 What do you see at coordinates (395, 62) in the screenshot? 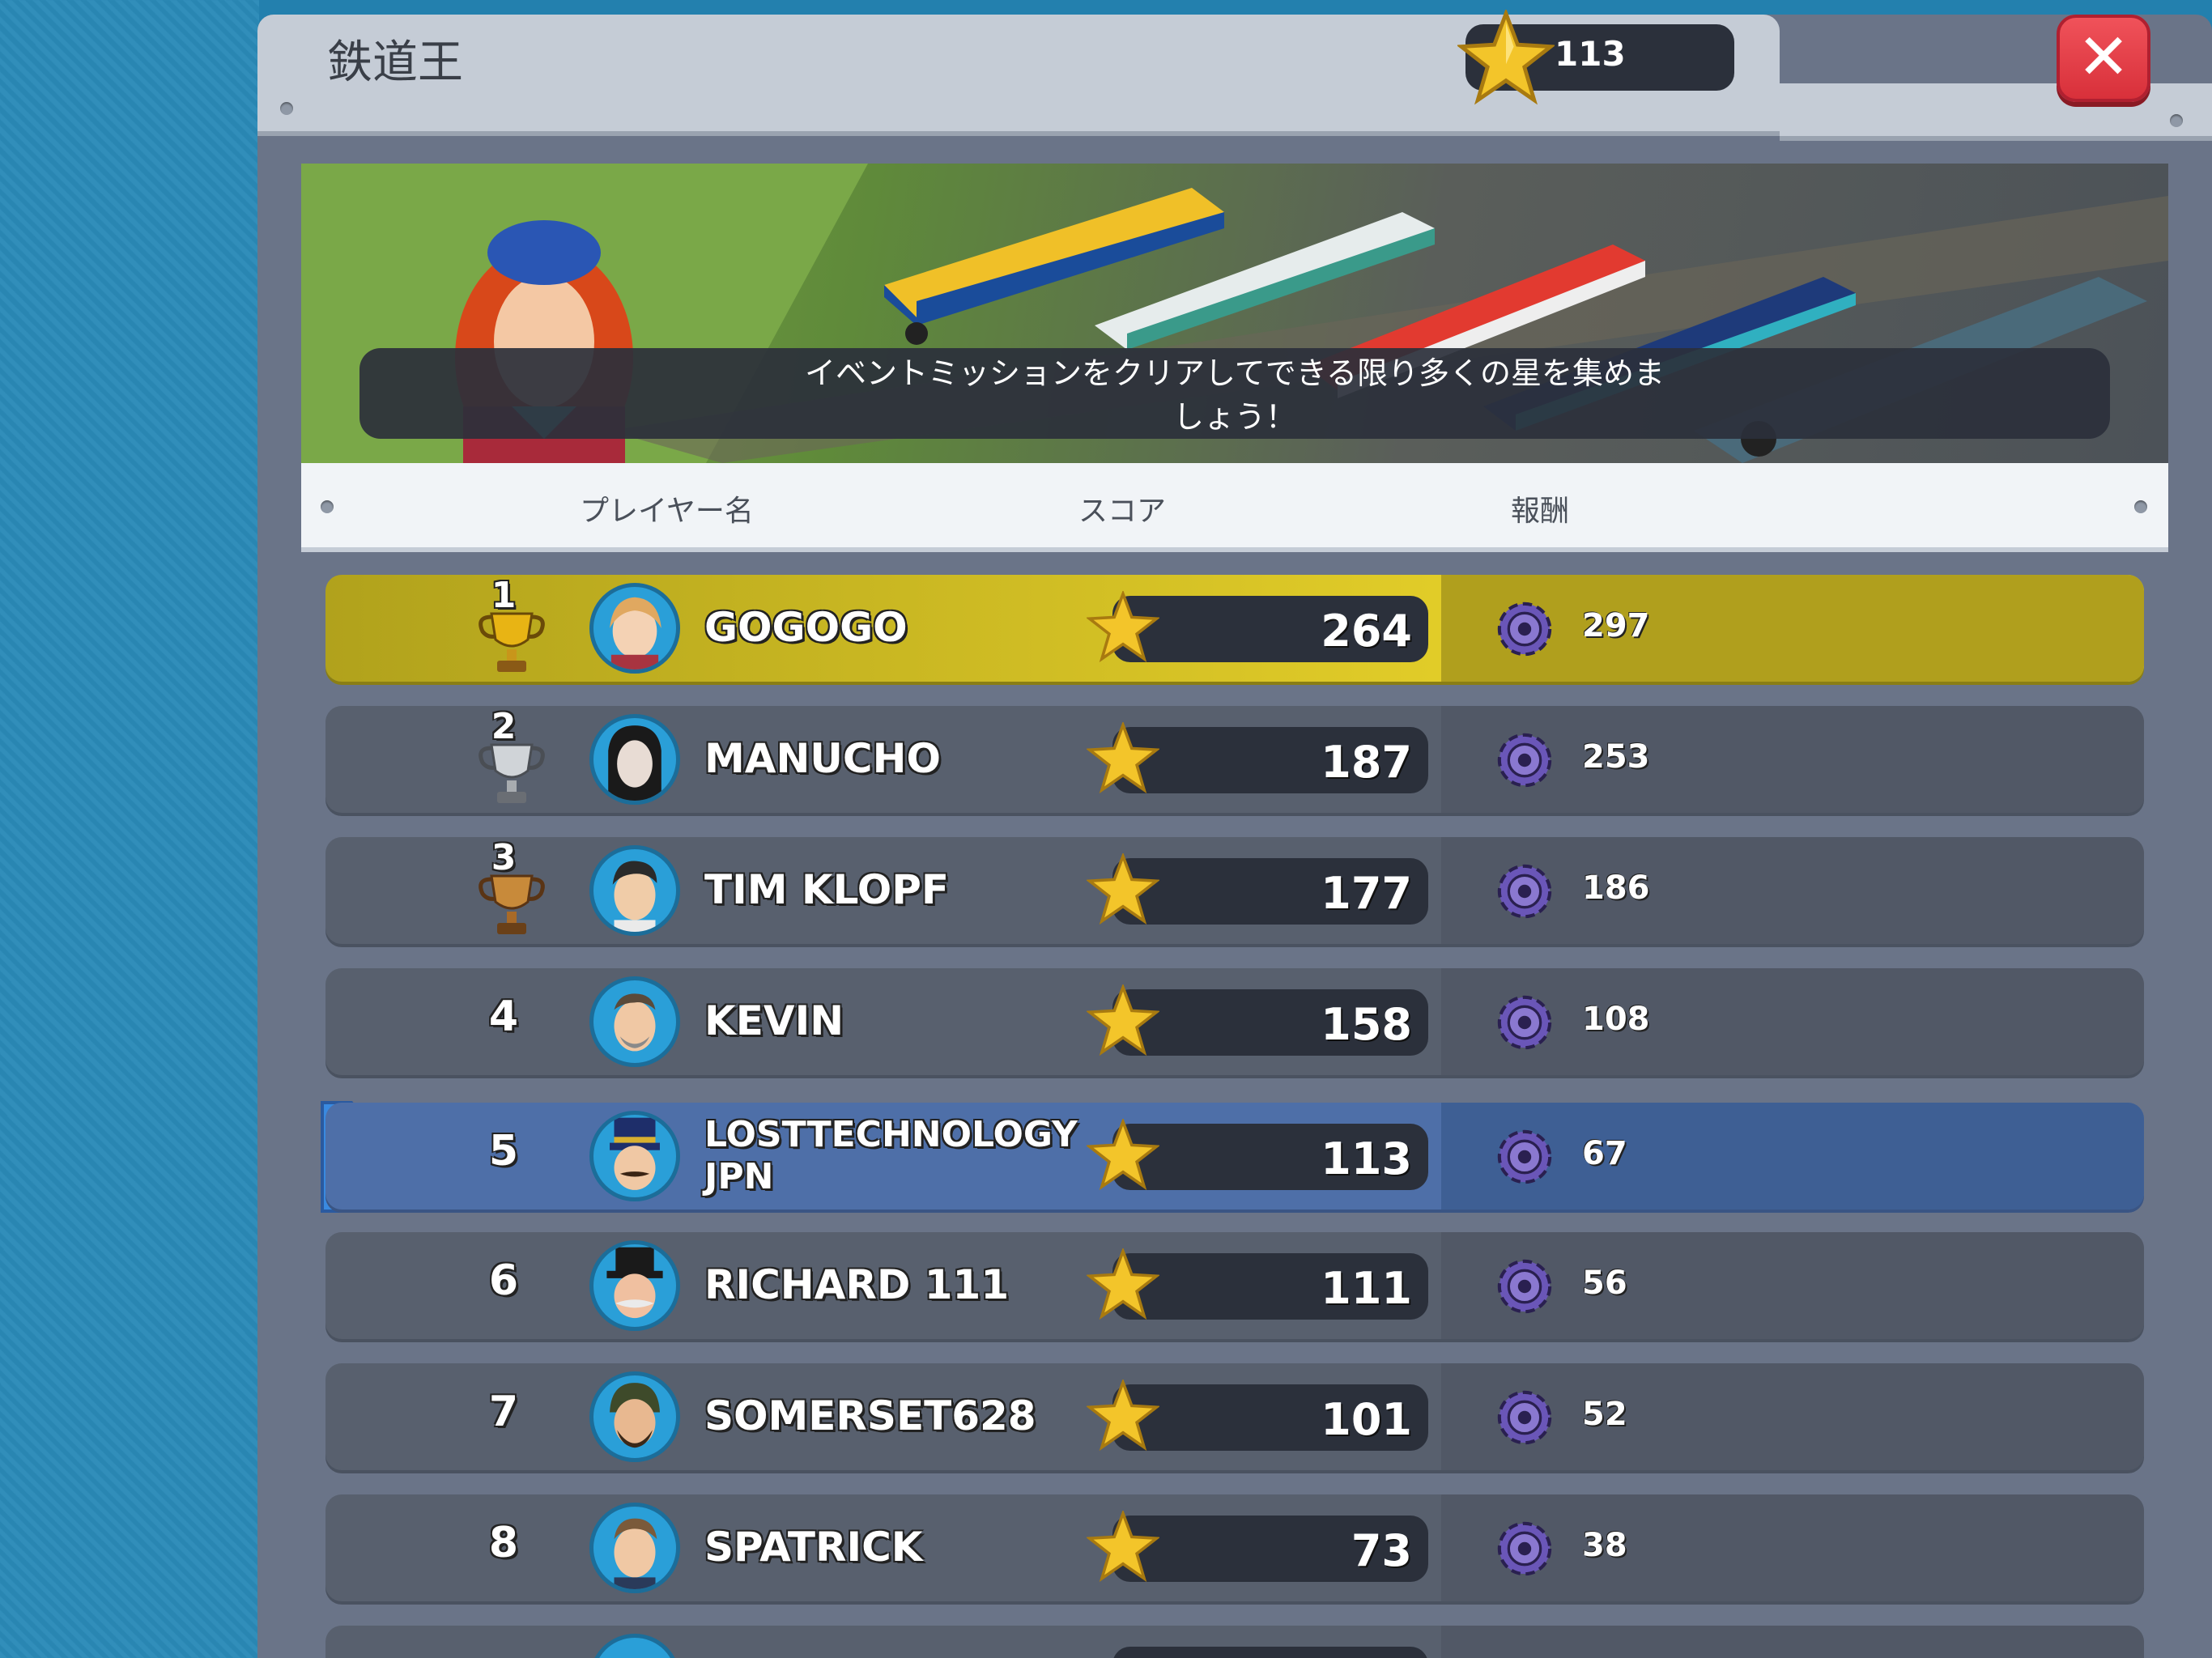
I see `page-title: 鉄道王` at bounding box center [395, 62].